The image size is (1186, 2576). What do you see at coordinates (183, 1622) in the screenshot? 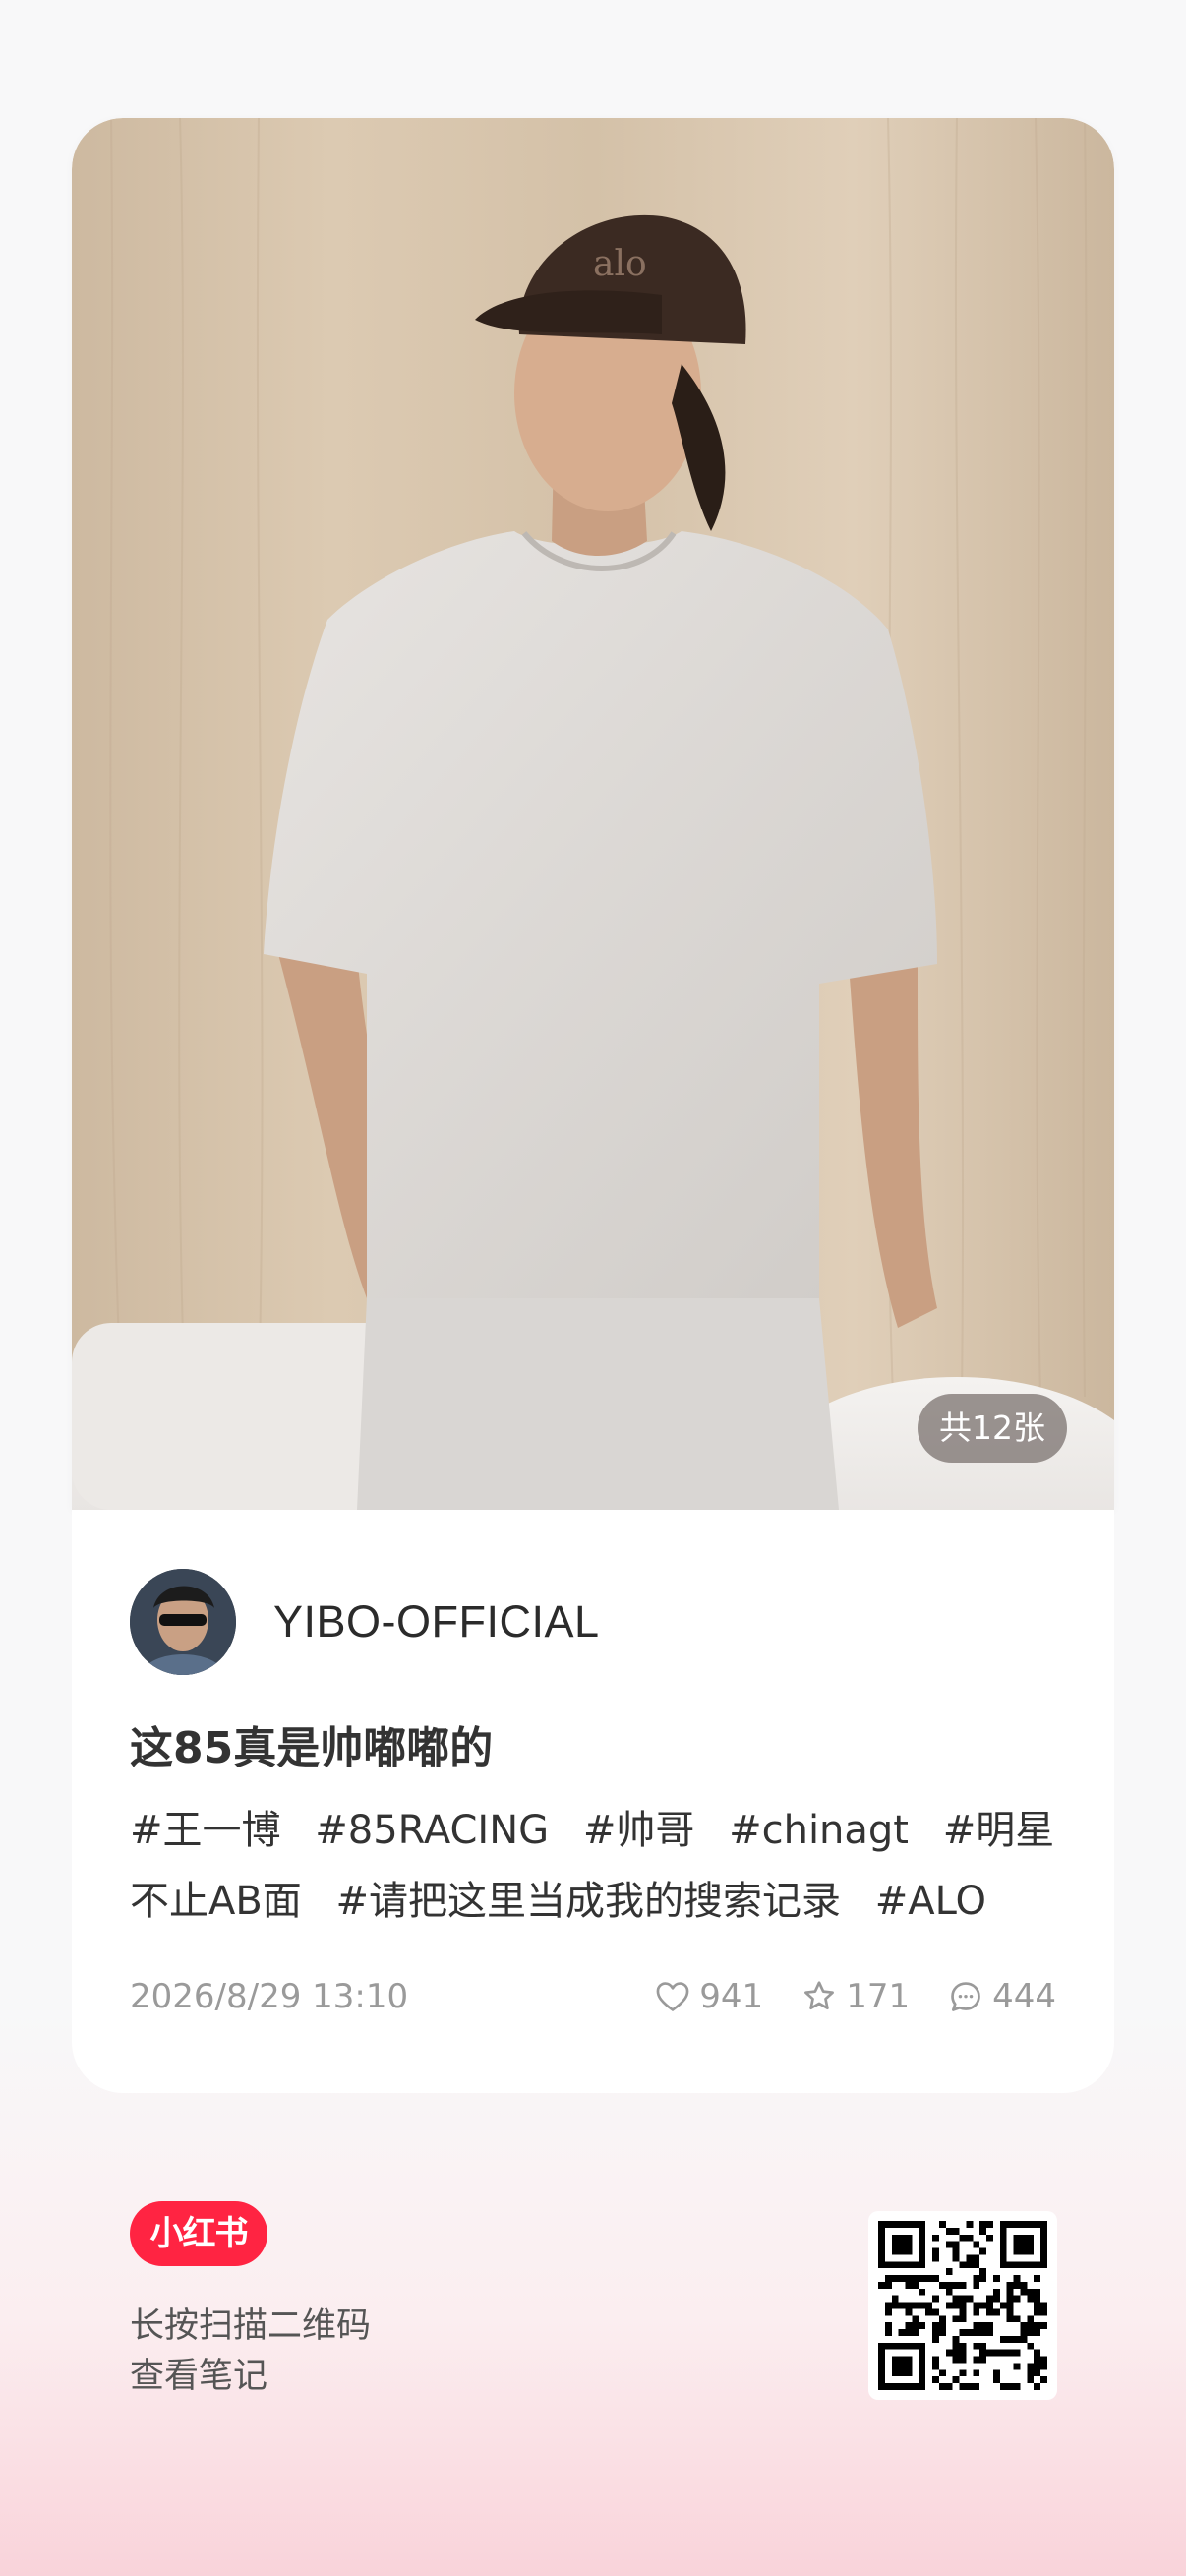
I see `avatar` at bounding box center [183, 1622].